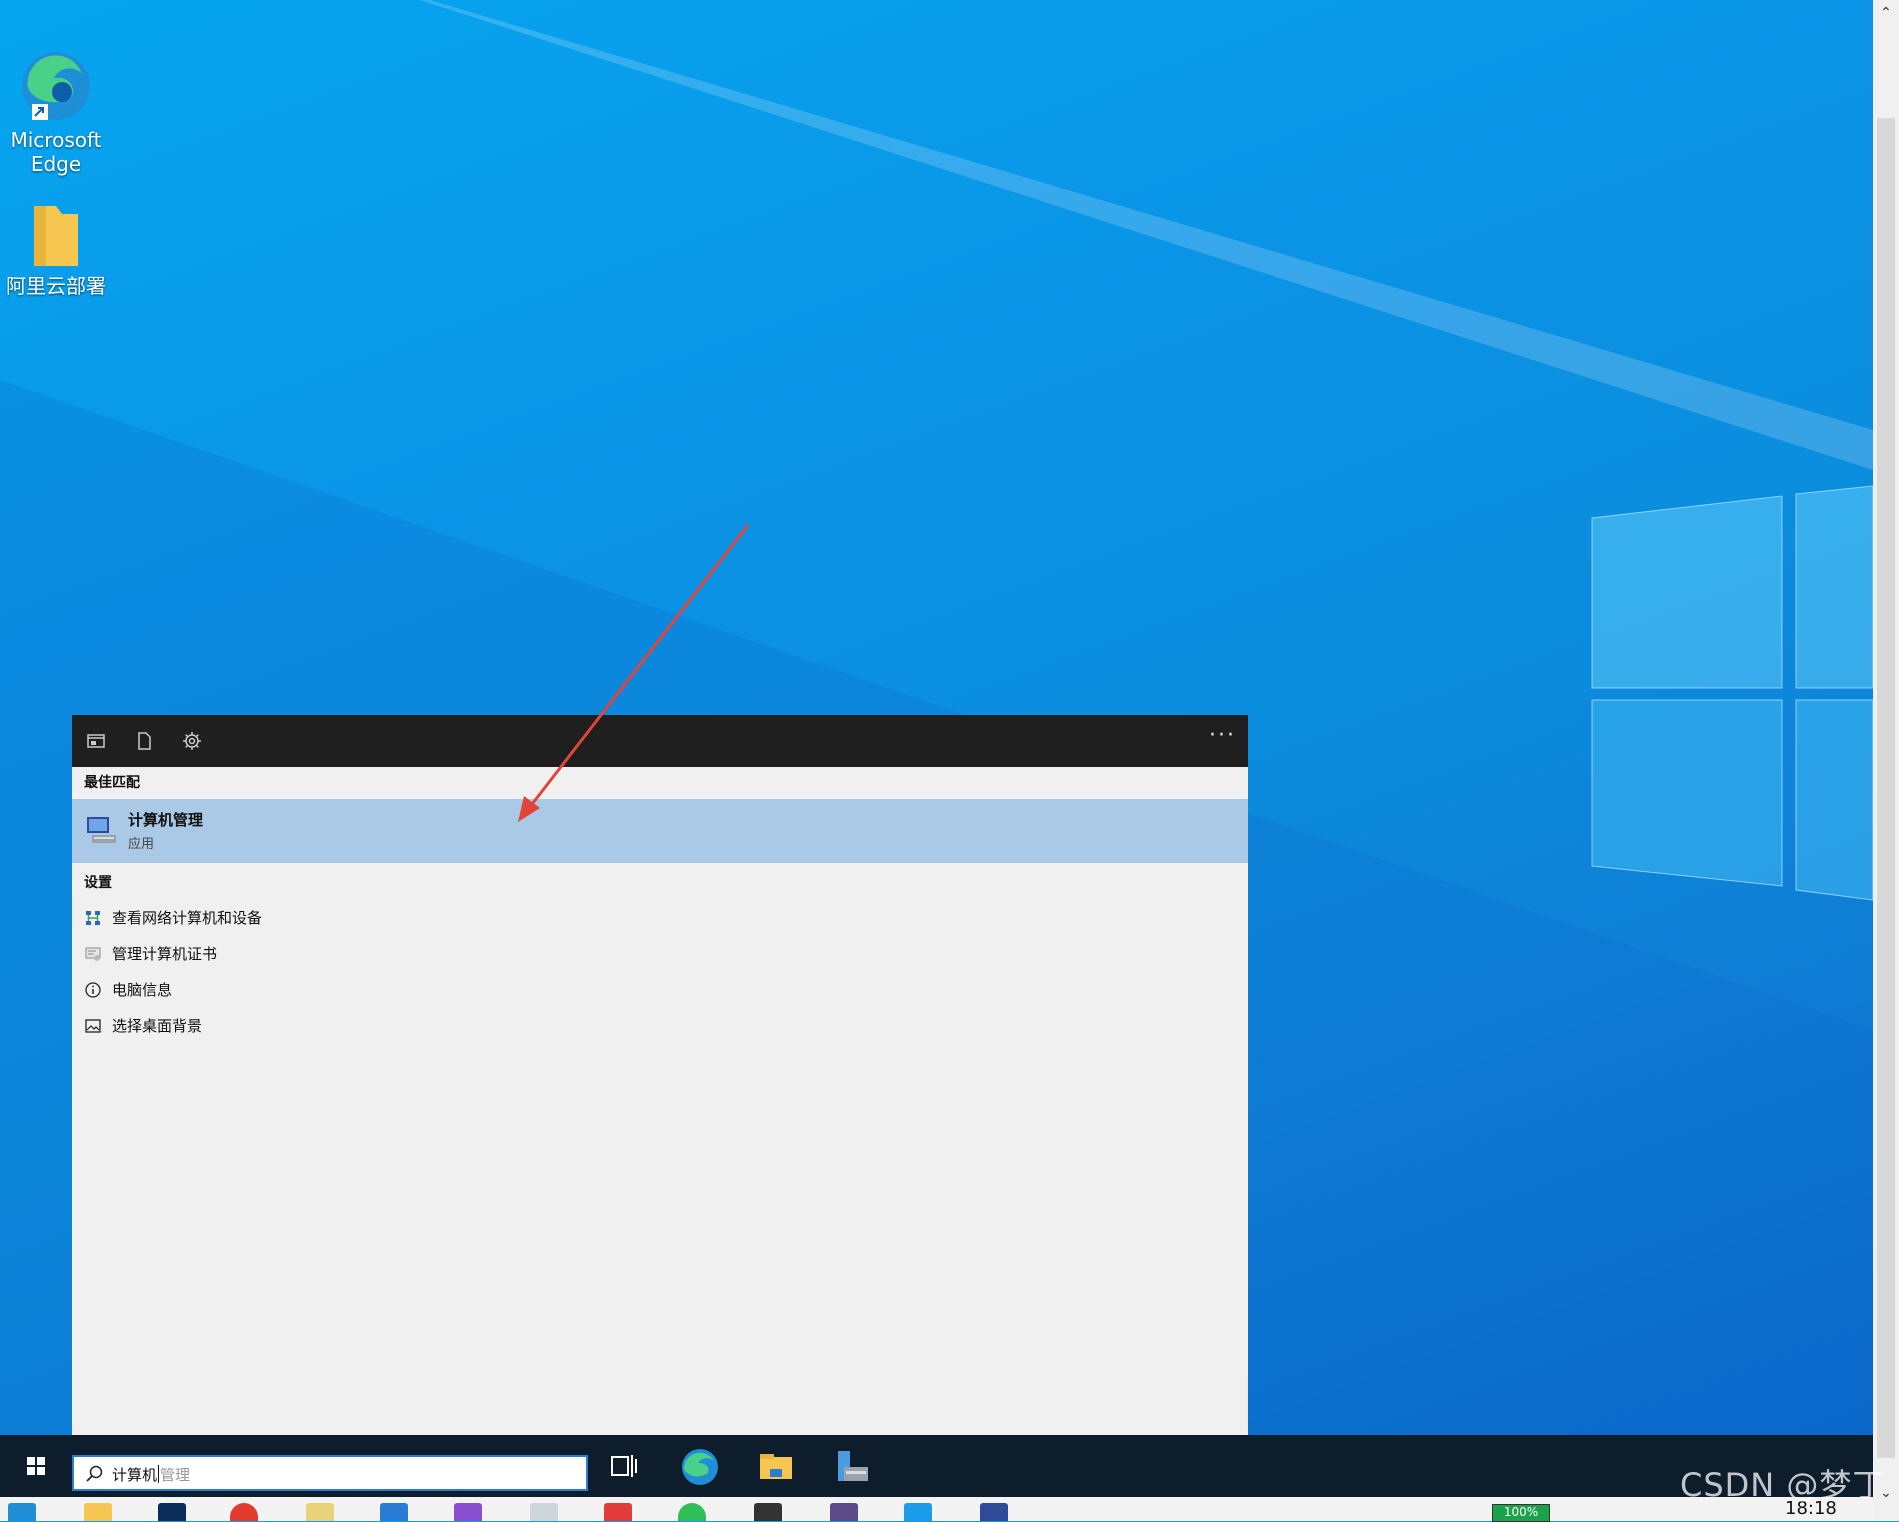  What do you see at coordinates (157, 1026) in the screenshot?
I see `setting-item-label: 选择桌面背景` at bounding box center [157, 1026].